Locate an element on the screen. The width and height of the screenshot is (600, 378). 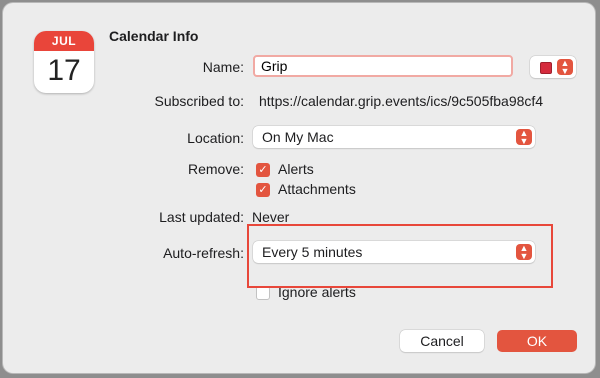
ignore-alerts-checkbox is located at coordinates (263, 293).